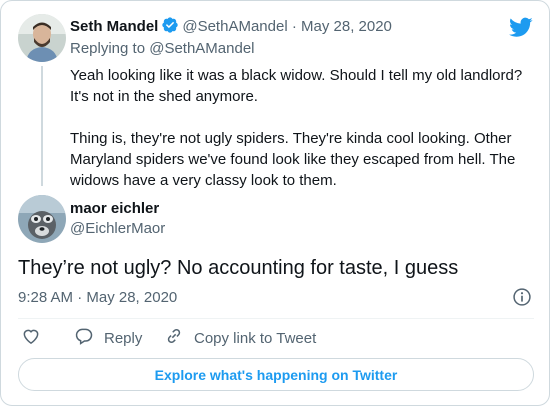 Image resolution: width=550 pixels, height=406 pixels. I want to click on tweet-timestamp: 9:28 AM · May 28, 2020, so click(97, 298).